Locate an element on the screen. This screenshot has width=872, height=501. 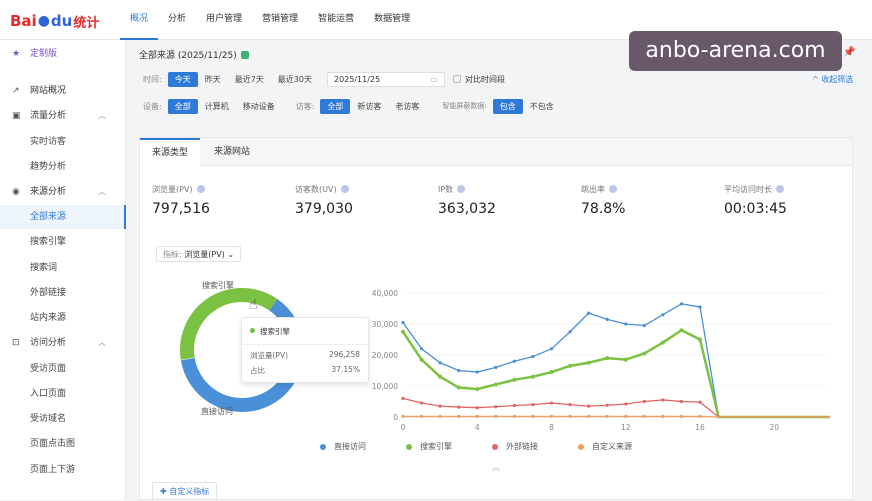
time-today-button: 今天 is located at coordinates (182, 79).